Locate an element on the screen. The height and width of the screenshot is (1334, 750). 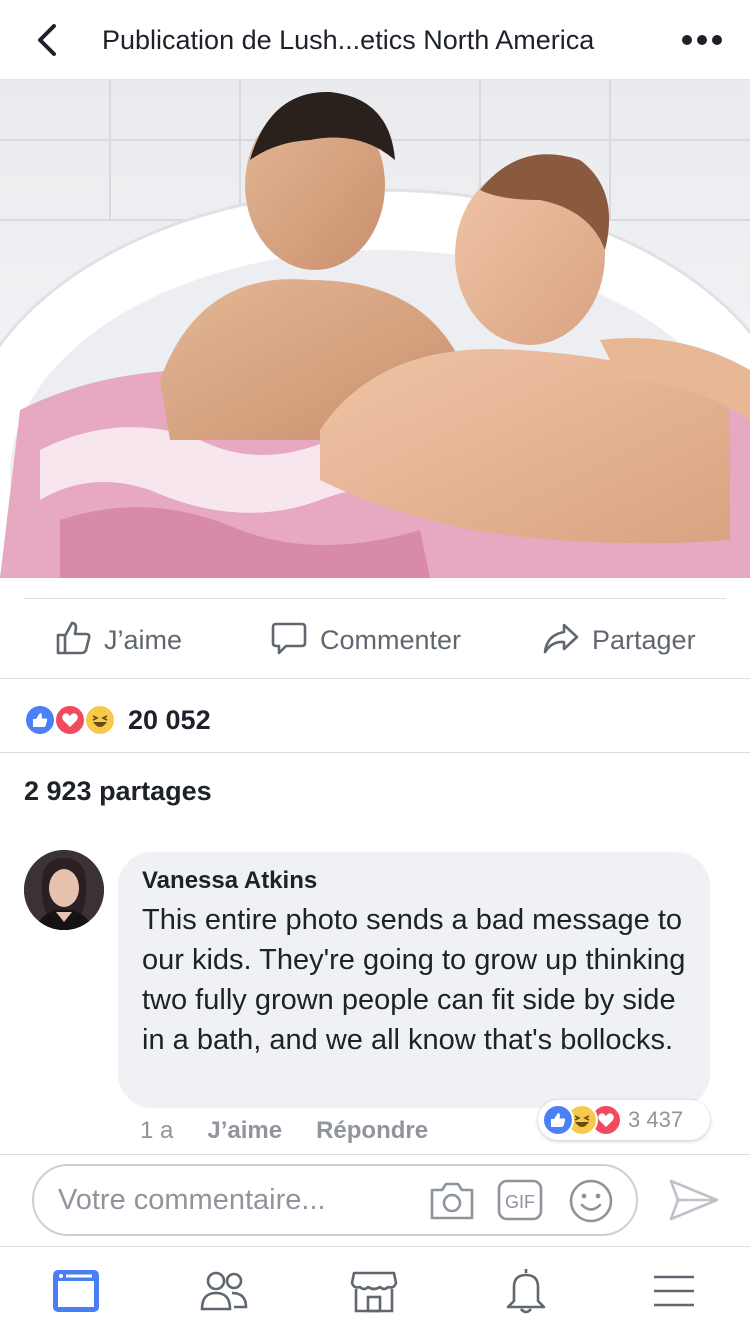
reaction-icons is located at coordinates (74, 720).